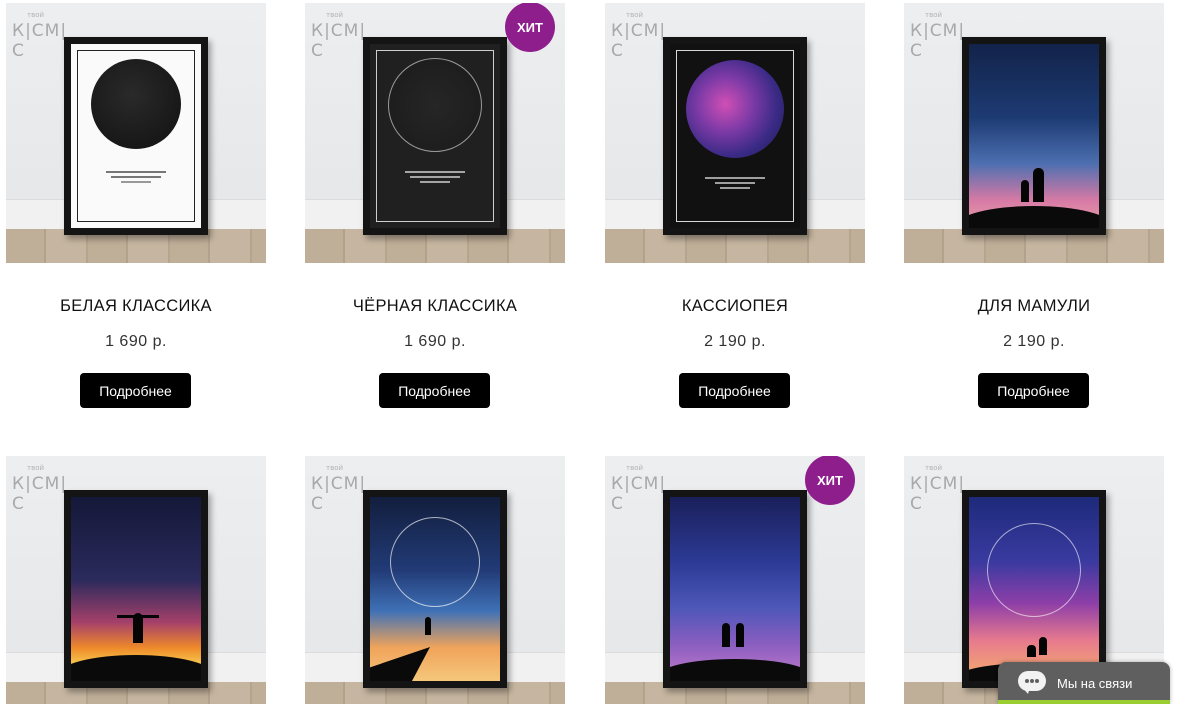 The image size is (1200, 704). I want to click on chat-widget: Мы на связи, so click(1084, 683).